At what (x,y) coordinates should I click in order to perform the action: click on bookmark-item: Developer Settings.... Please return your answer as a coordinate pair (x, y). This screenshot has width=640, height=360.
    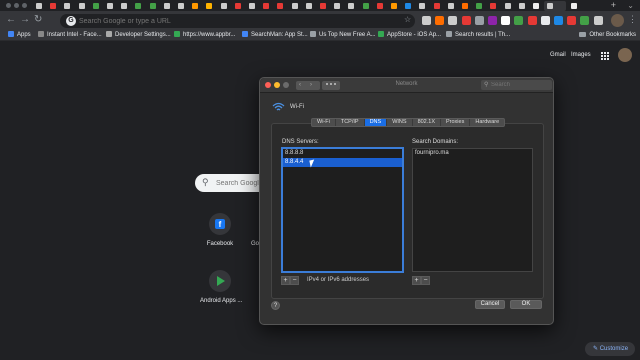
    Looking at the image, I should click on (138, 36).